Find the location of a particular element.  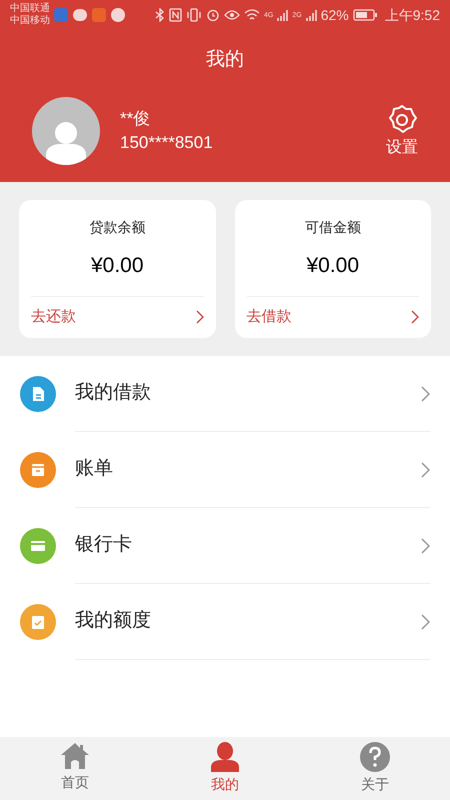

clock-time: 上午9:52 is located at coordinates (412, 15).